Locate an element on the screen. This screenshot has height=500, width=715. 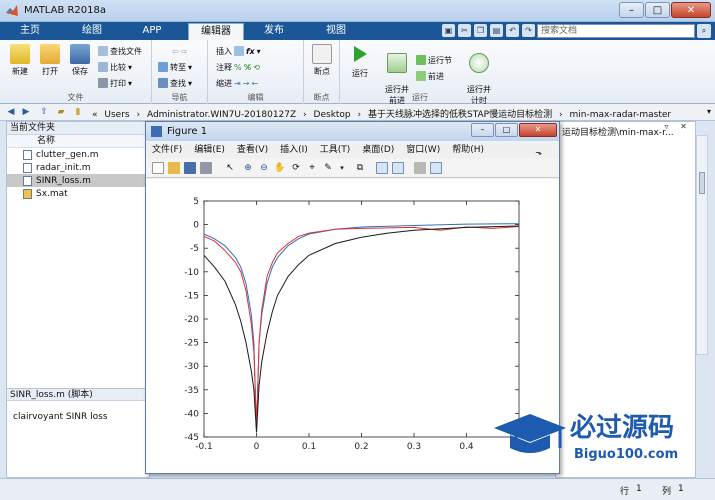
figure-icon is located at coordinates (156, 131).